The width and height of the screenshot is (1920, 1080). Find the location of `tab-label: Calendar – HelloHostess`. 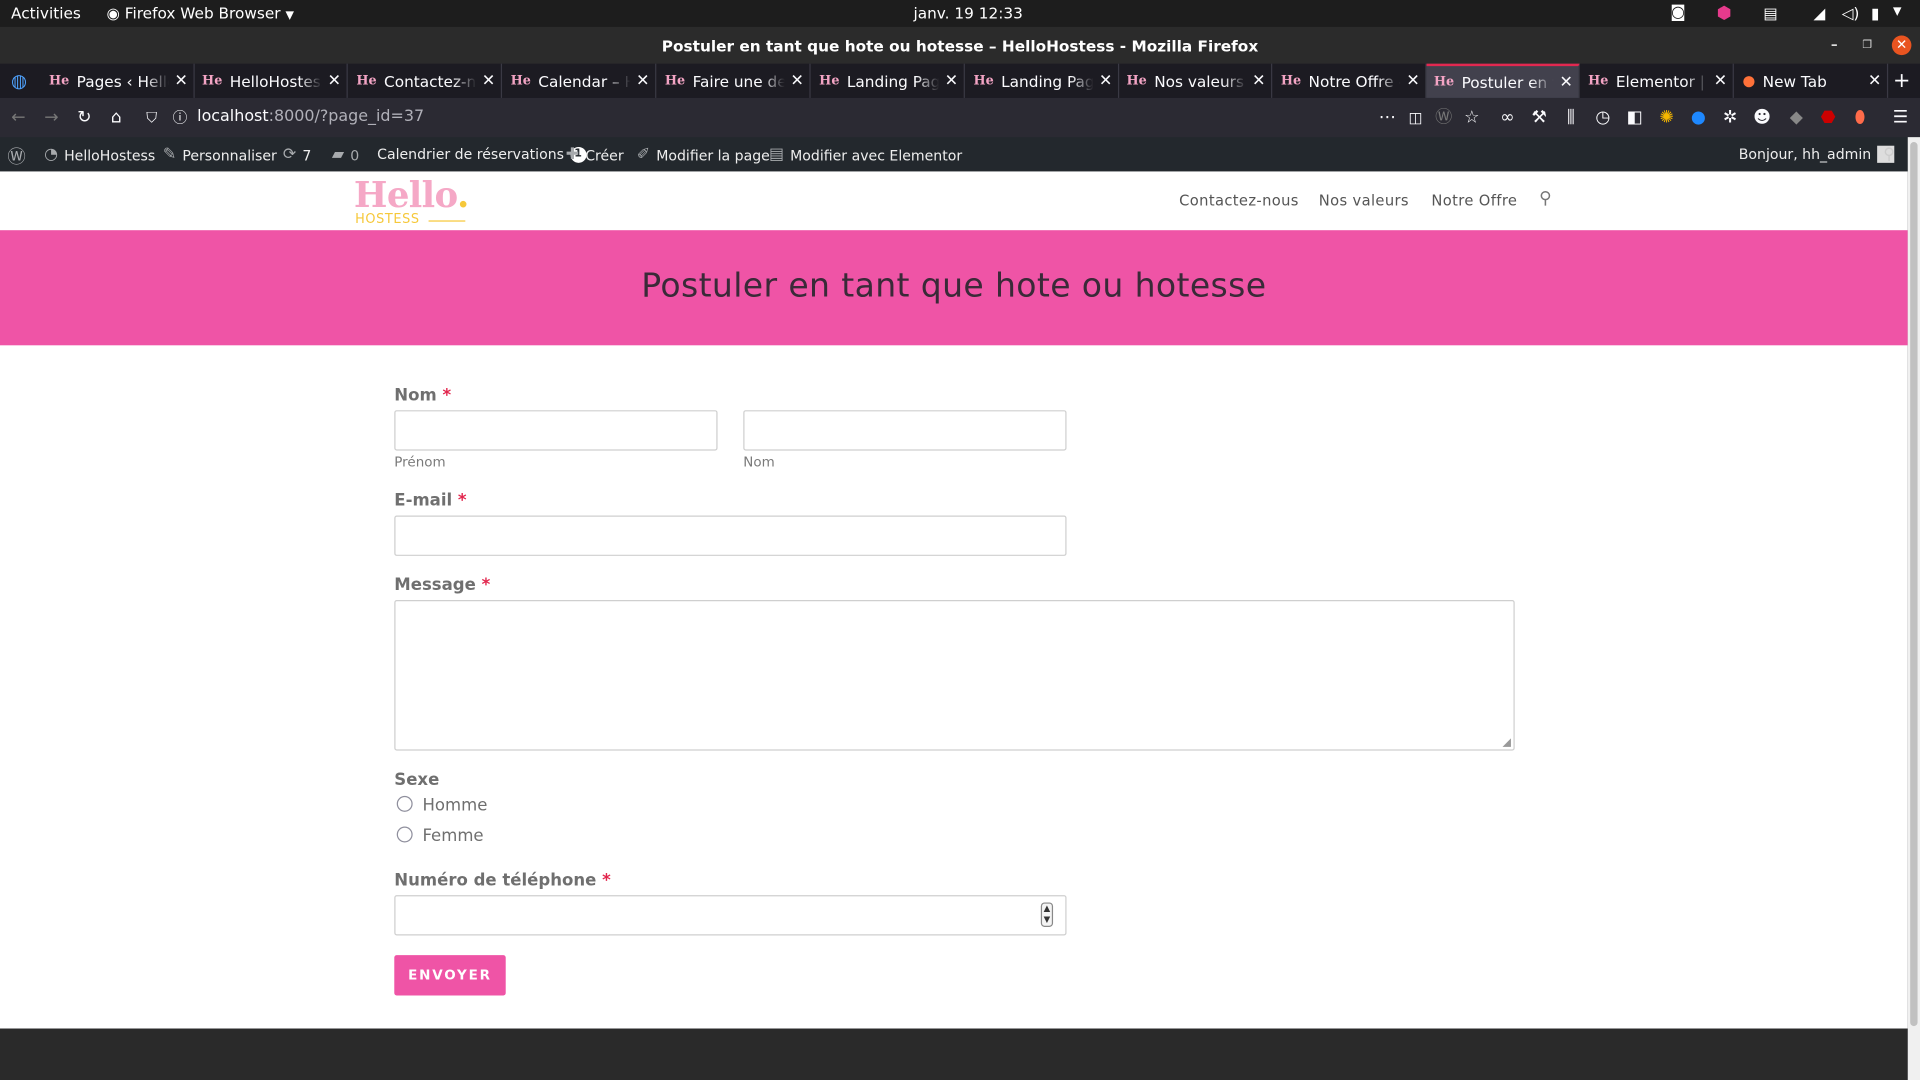

tab-label: Calendar – HelloHostess is located at coordinates (584, 81).